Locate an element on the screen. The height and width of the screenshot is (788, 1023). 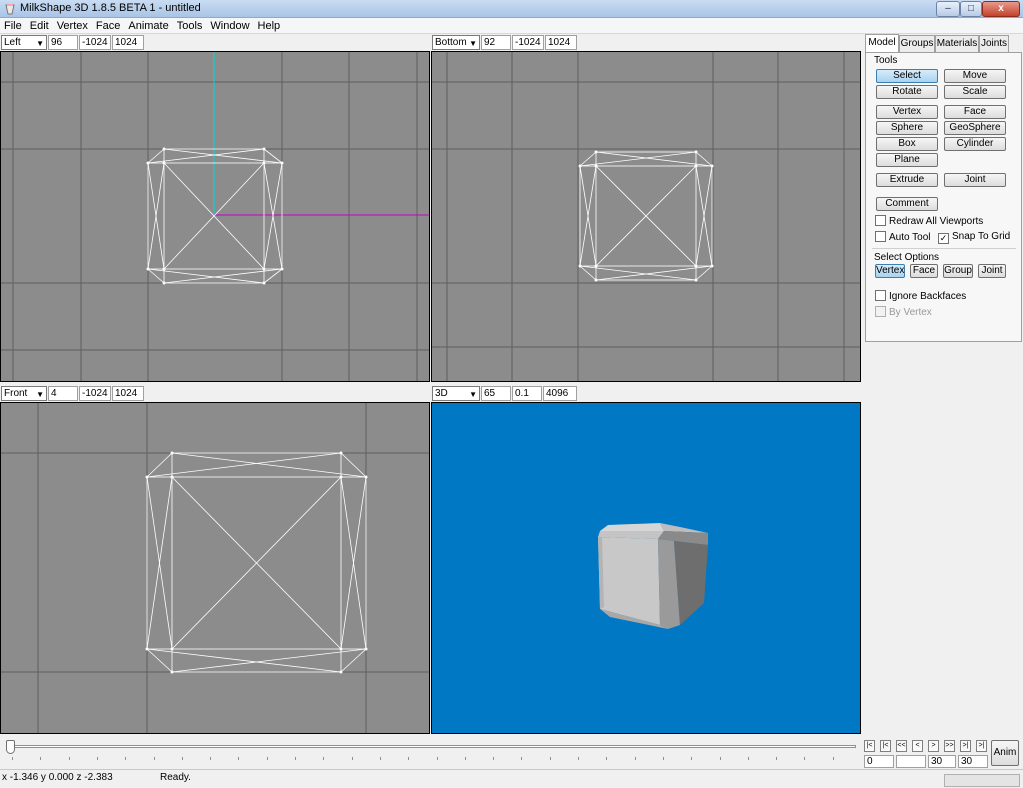
perspective-near-field: 0.1 is located at coordinates (527, 393).